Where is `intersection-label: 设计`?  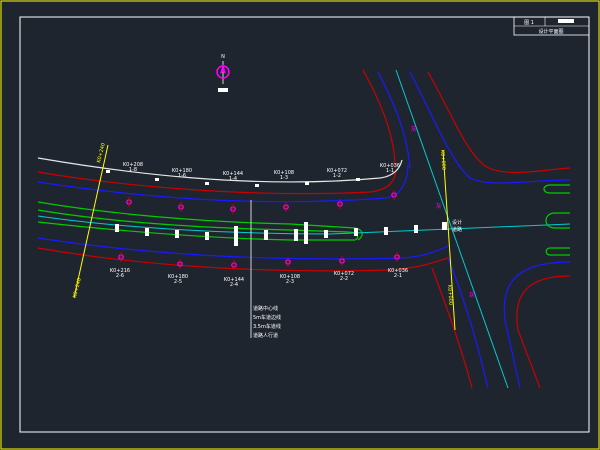
intersection-label: 设计 is located at coordinates (457, 222).